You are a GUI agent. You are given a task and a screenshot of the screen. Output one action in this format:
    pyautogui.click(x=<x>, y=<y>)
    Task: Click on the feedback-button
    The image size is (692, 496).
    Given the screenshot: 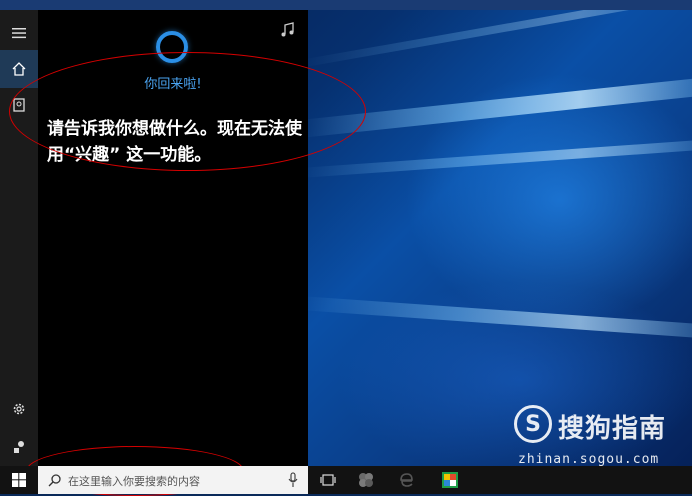 What is the action you would take?
    pyautogui.click(x=19, y=447)
    